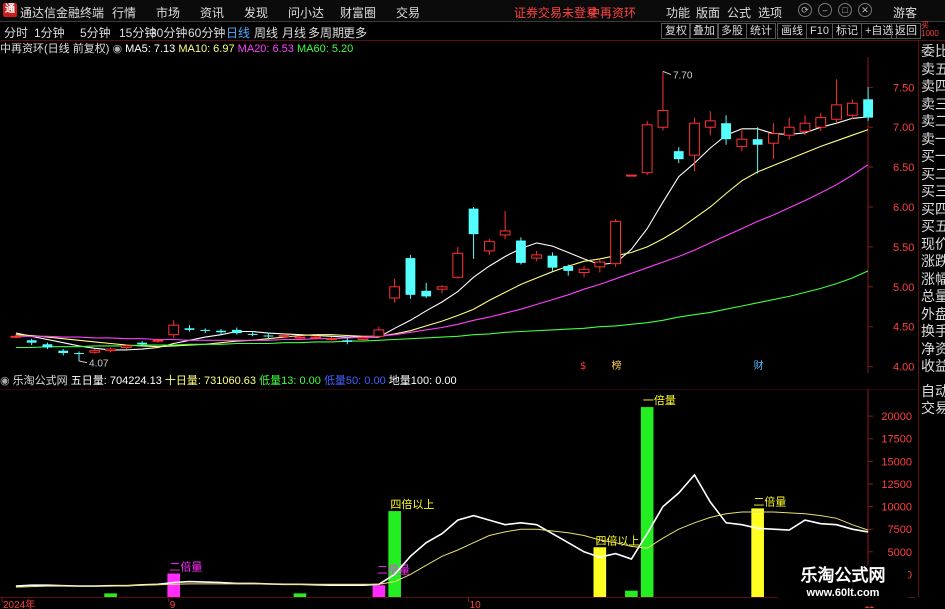  What do you see at coordinates (933, 104) in the screenshot?
I see `sidebar-item-3: 卖三` at bounding box center [933, 104].